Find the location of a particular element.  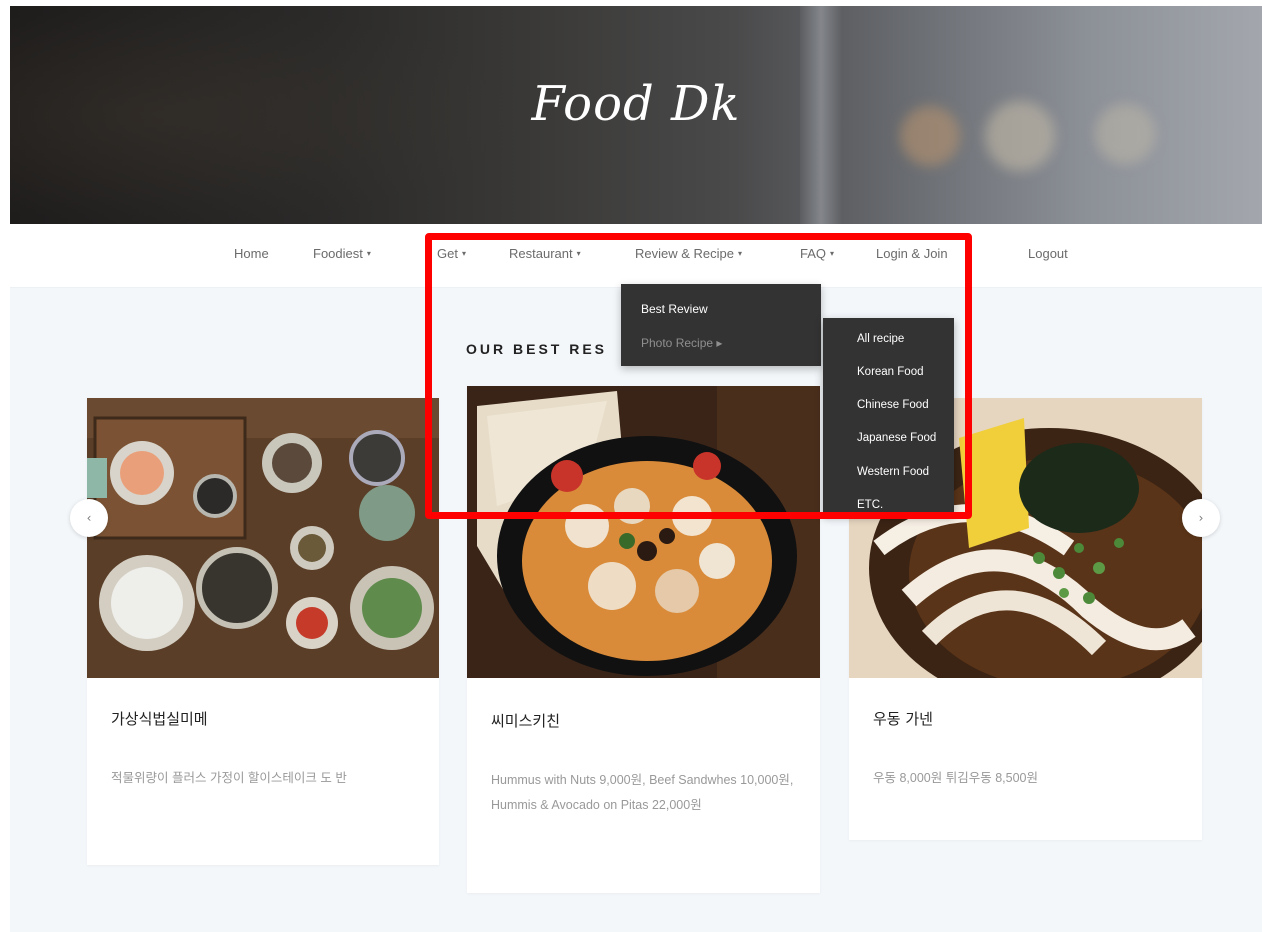

chevron-right-icon: › is located at coordinates (1201, 518).